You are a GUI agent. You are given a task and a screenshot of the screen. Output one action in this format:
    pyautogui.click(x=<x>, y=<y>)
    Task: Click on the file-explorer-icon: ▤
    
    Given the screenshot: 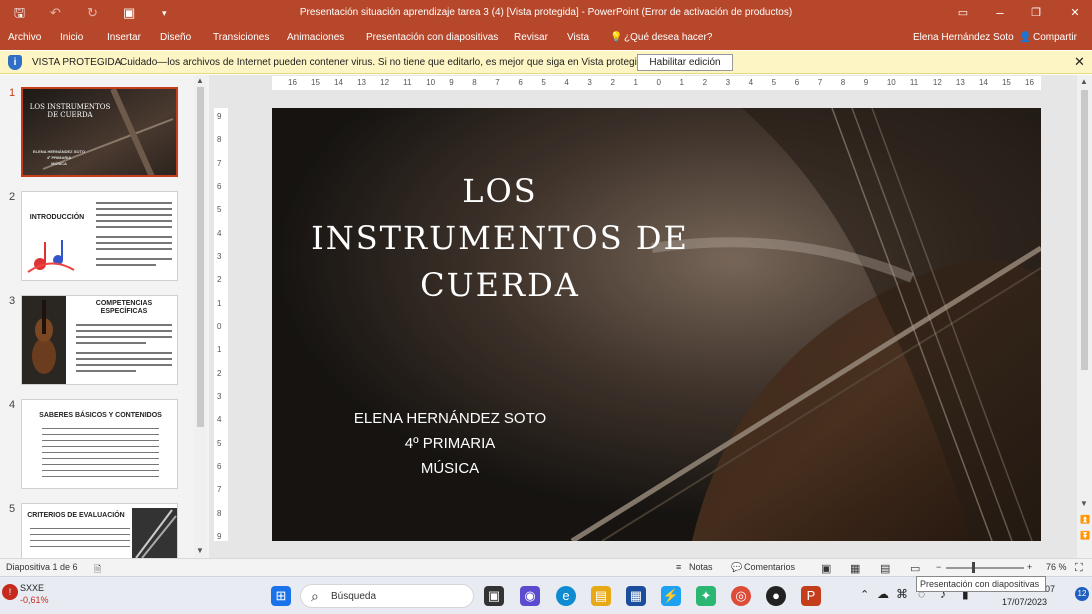 What is the action you would take?
    pyautogui.click(x=601, y=596)
    